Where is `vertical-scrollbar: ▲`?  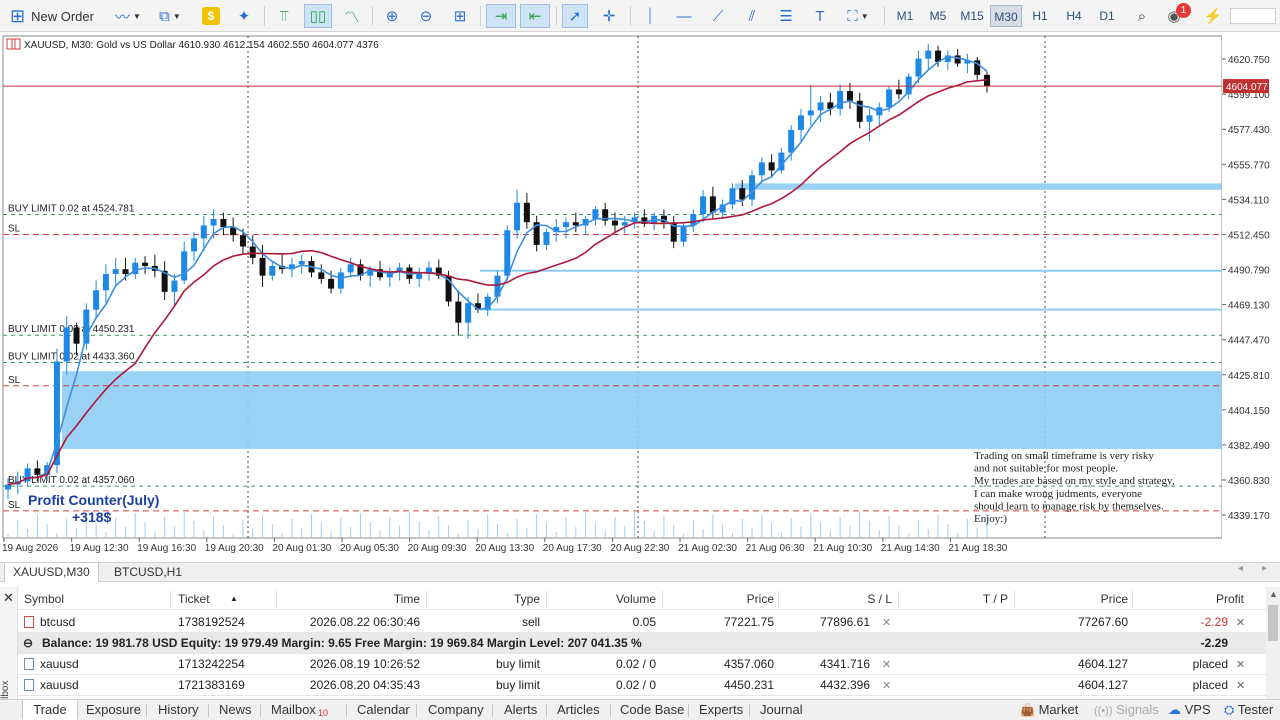 vertical-scrollbar: ▲ is located at coordinates (1273, 643).